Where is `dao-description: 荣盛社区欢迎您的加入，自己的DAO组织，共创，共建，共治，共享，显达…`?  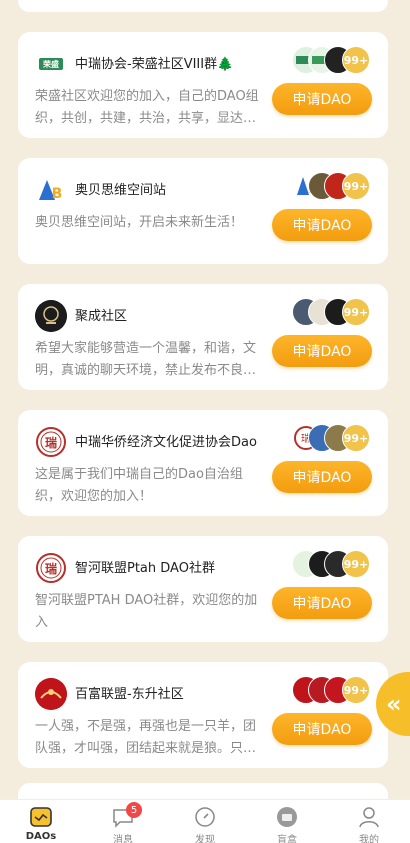
dao-description: 荣盛社区欢迎您的加入，自己的DAO组织，共创，共建，共治，共享，显达… is located at coordinates (147, 107).